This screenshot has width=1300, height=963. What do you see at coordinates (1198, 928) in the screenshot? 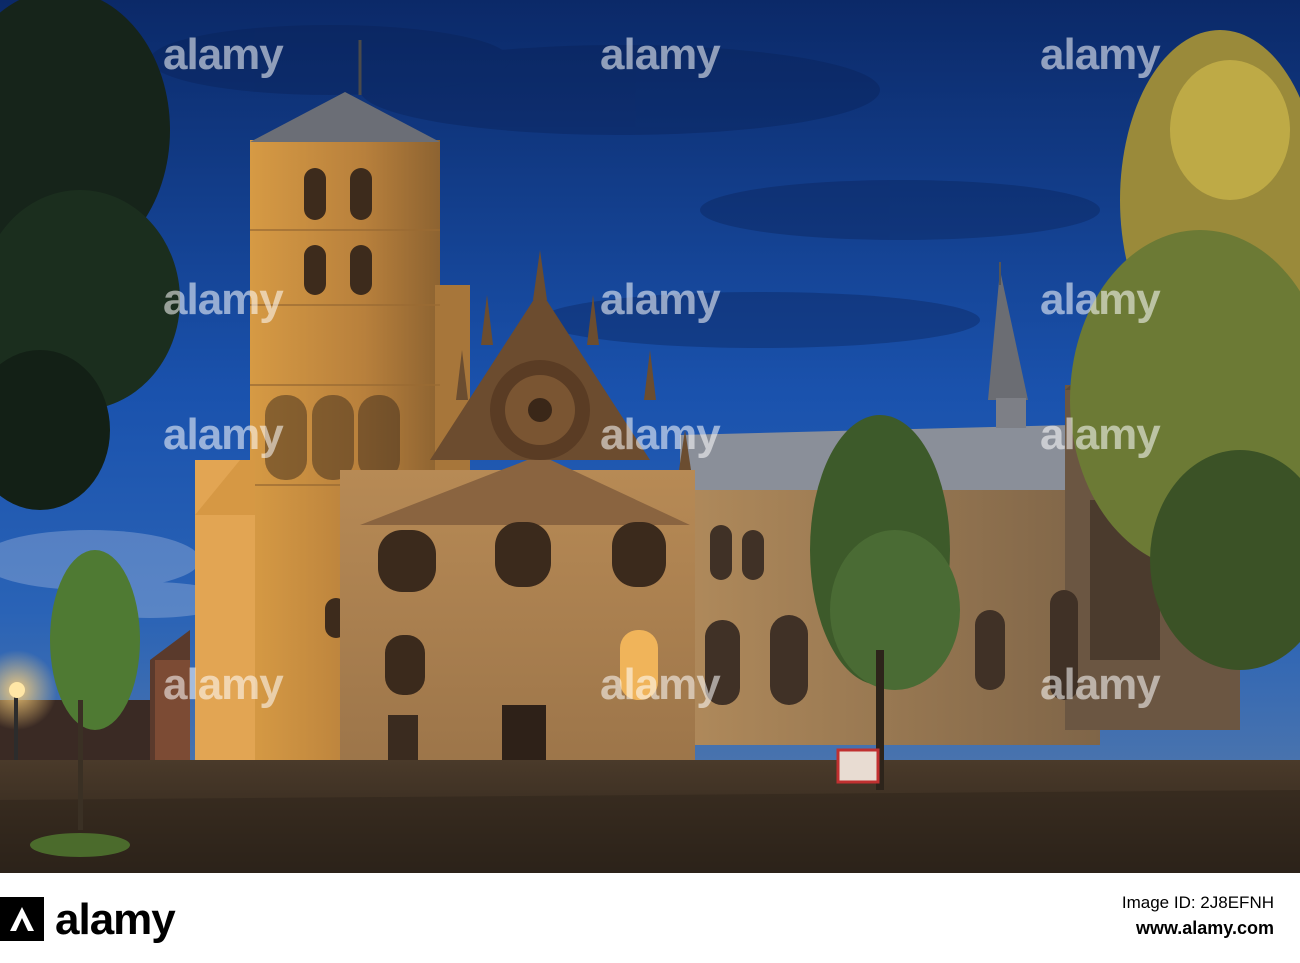
I see `site-url: www.alamy.com` at bounding box center [1198, 928].